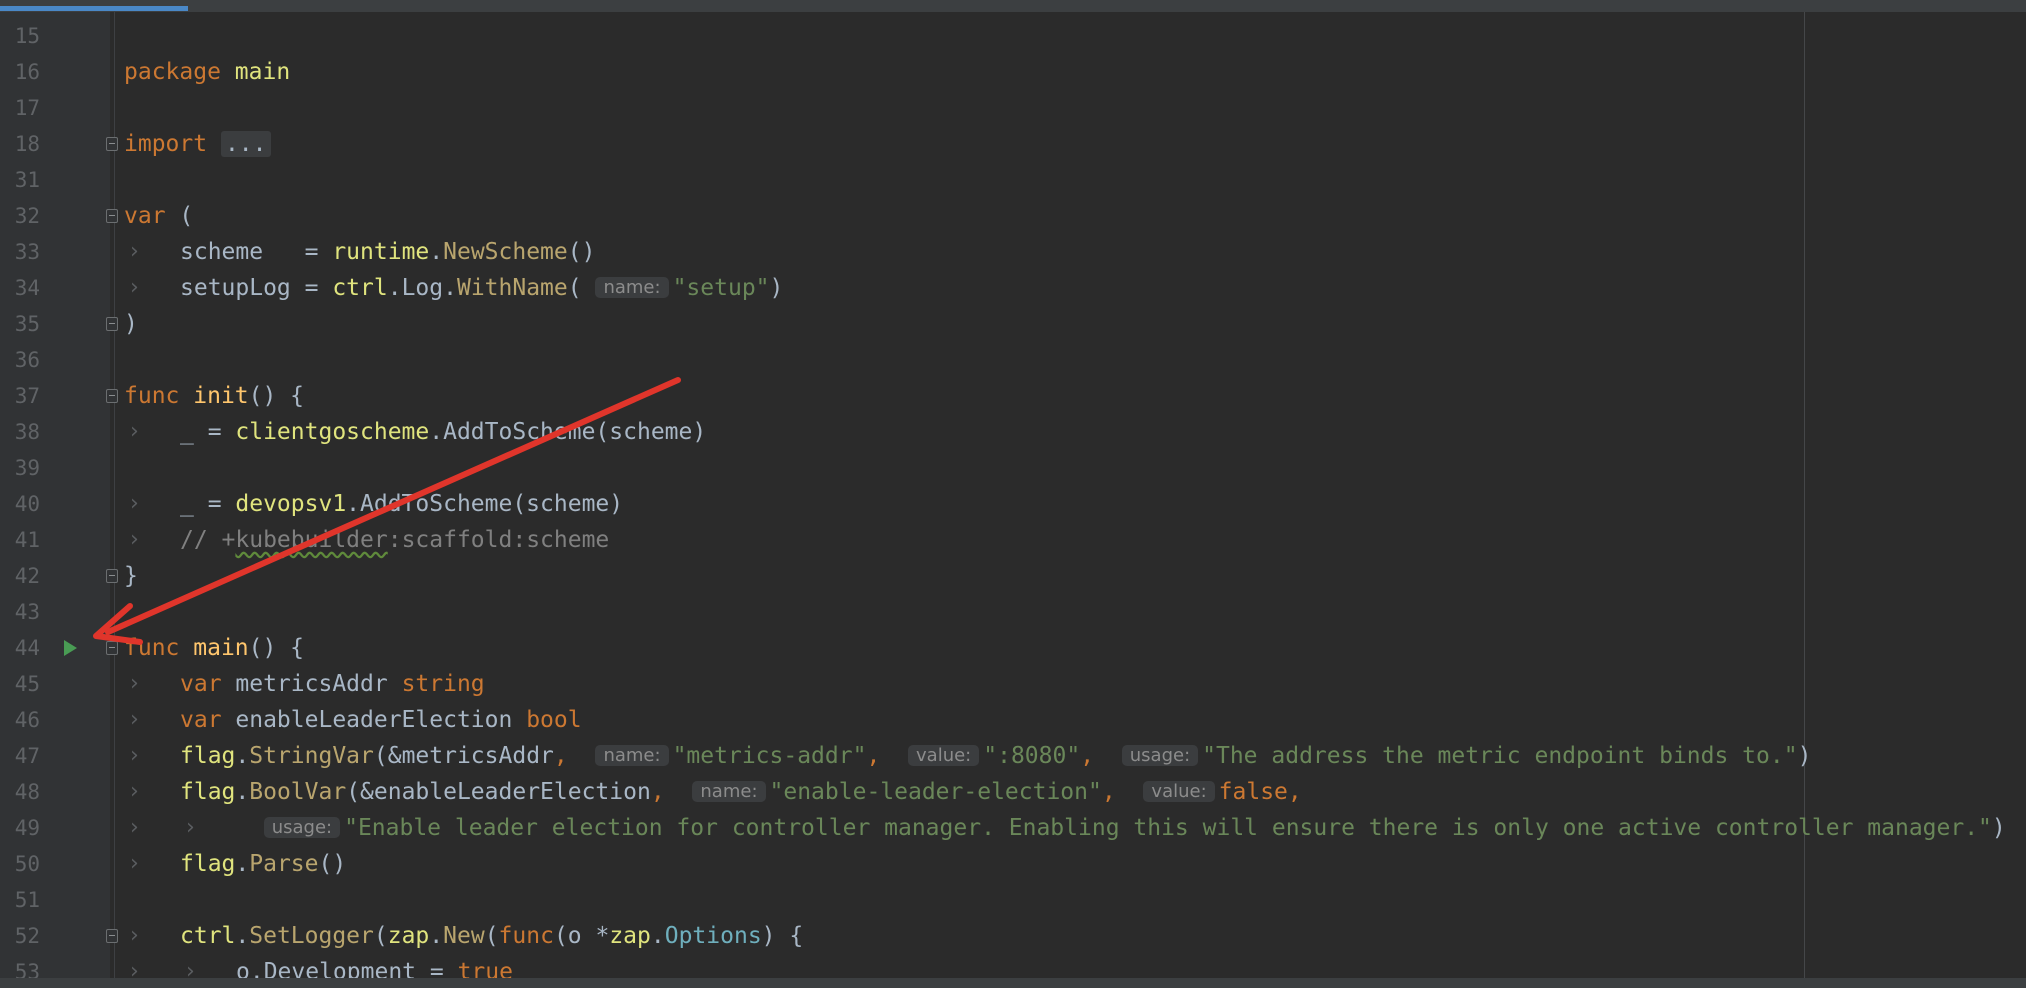 The image size is (2026, 988). Describe the element at coordinates (1013, 468) in the screenshot. I see `code-line: 39` at that location.